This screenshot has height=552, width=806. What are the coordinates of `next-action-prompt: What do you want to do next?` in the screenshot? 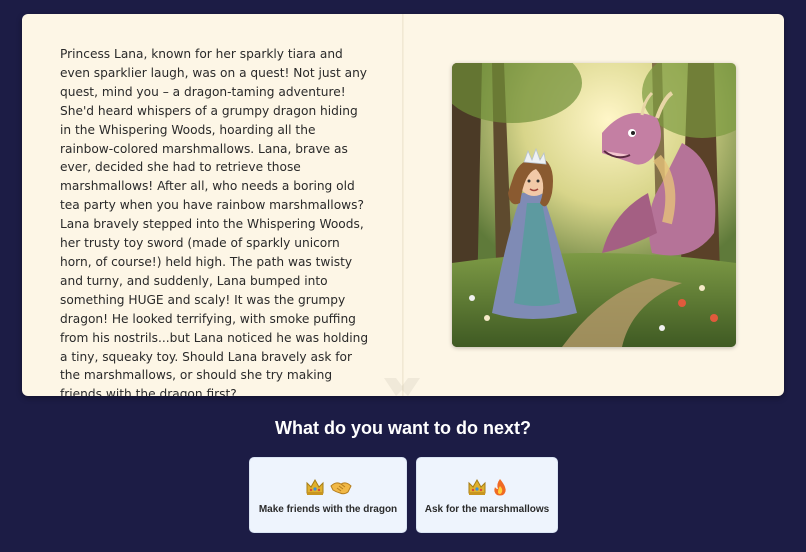 It's located at (403, 428).